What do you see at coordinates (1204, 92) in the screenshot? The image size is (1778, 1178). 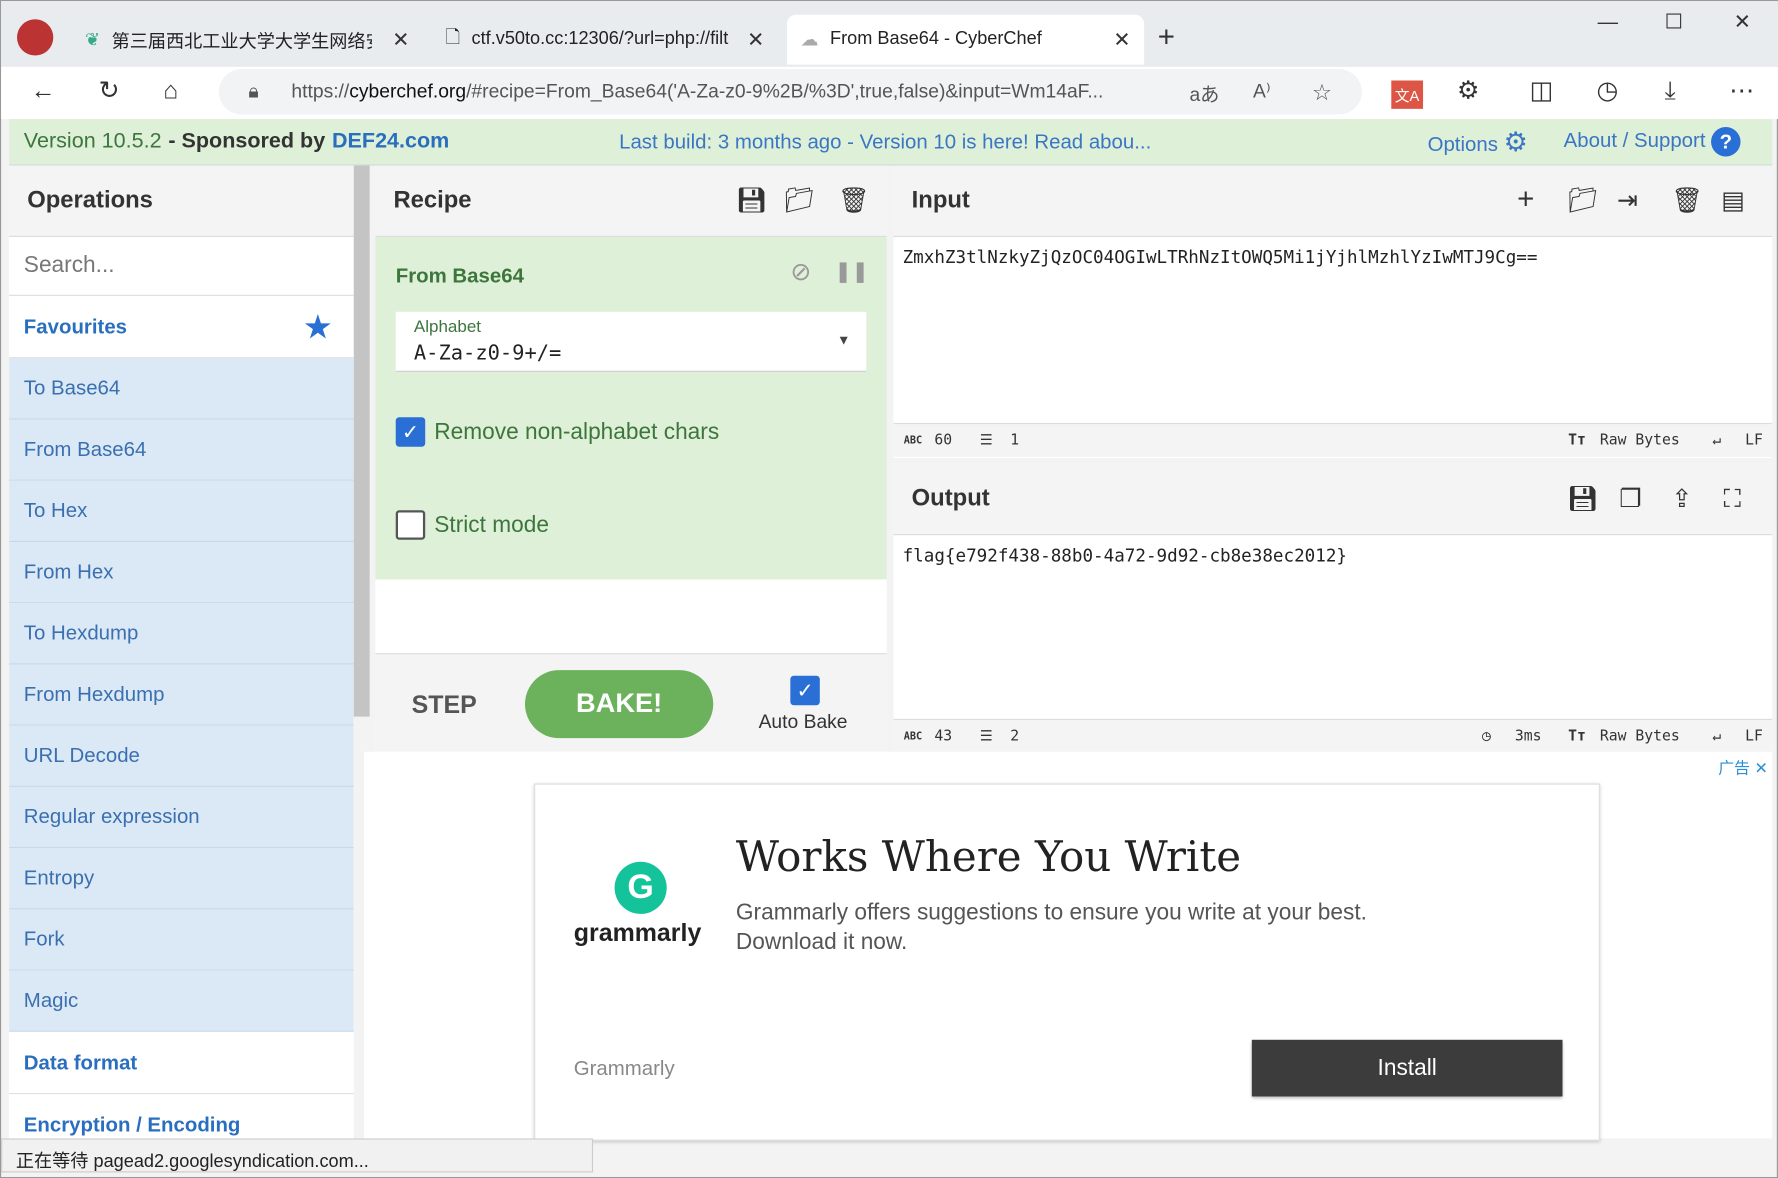 I see `read-aloud-icon: aあ` at bounding box center [1204, 92].